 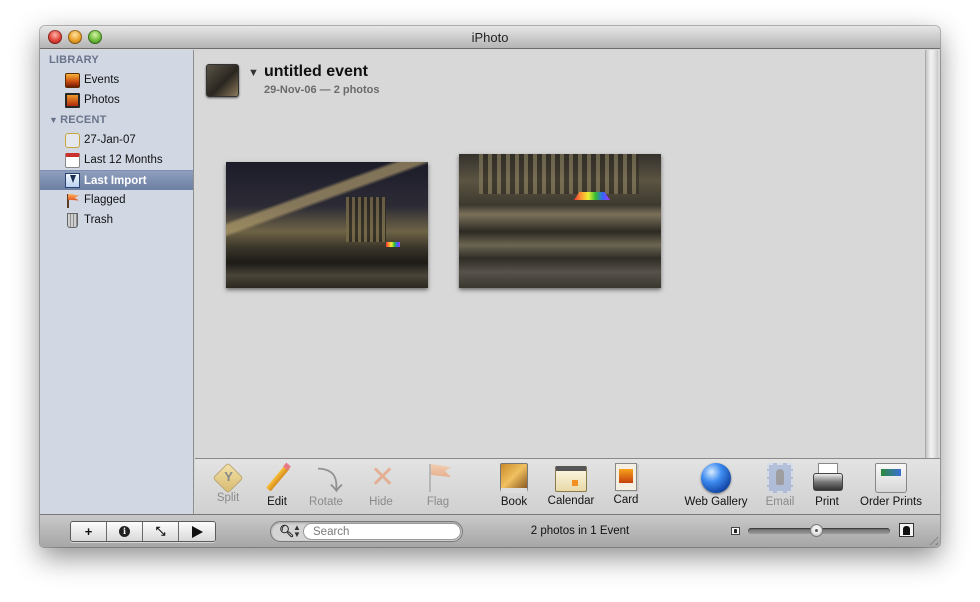 I want to click on order-prints-label: Order Prints, so click(x=891, y=502).